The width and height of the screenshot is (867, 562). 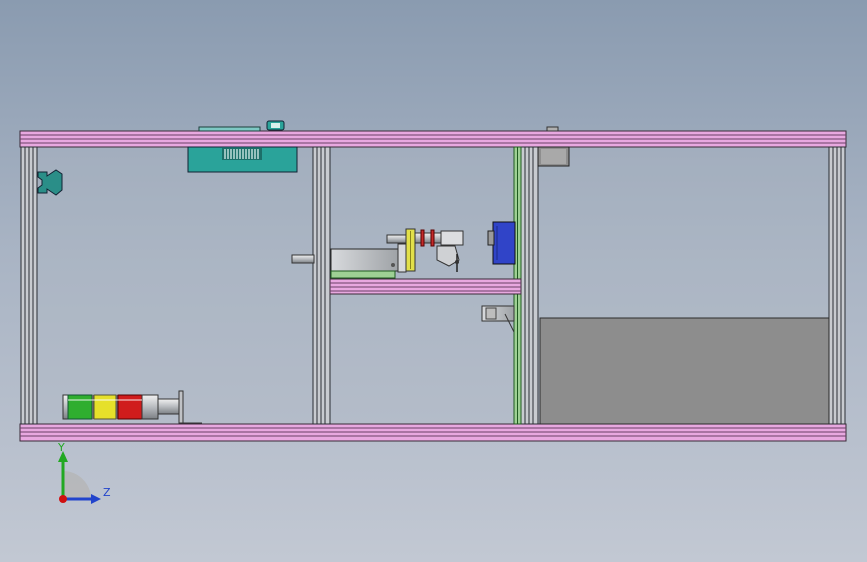 I want to click on post-left, so click(x=29, y=285).